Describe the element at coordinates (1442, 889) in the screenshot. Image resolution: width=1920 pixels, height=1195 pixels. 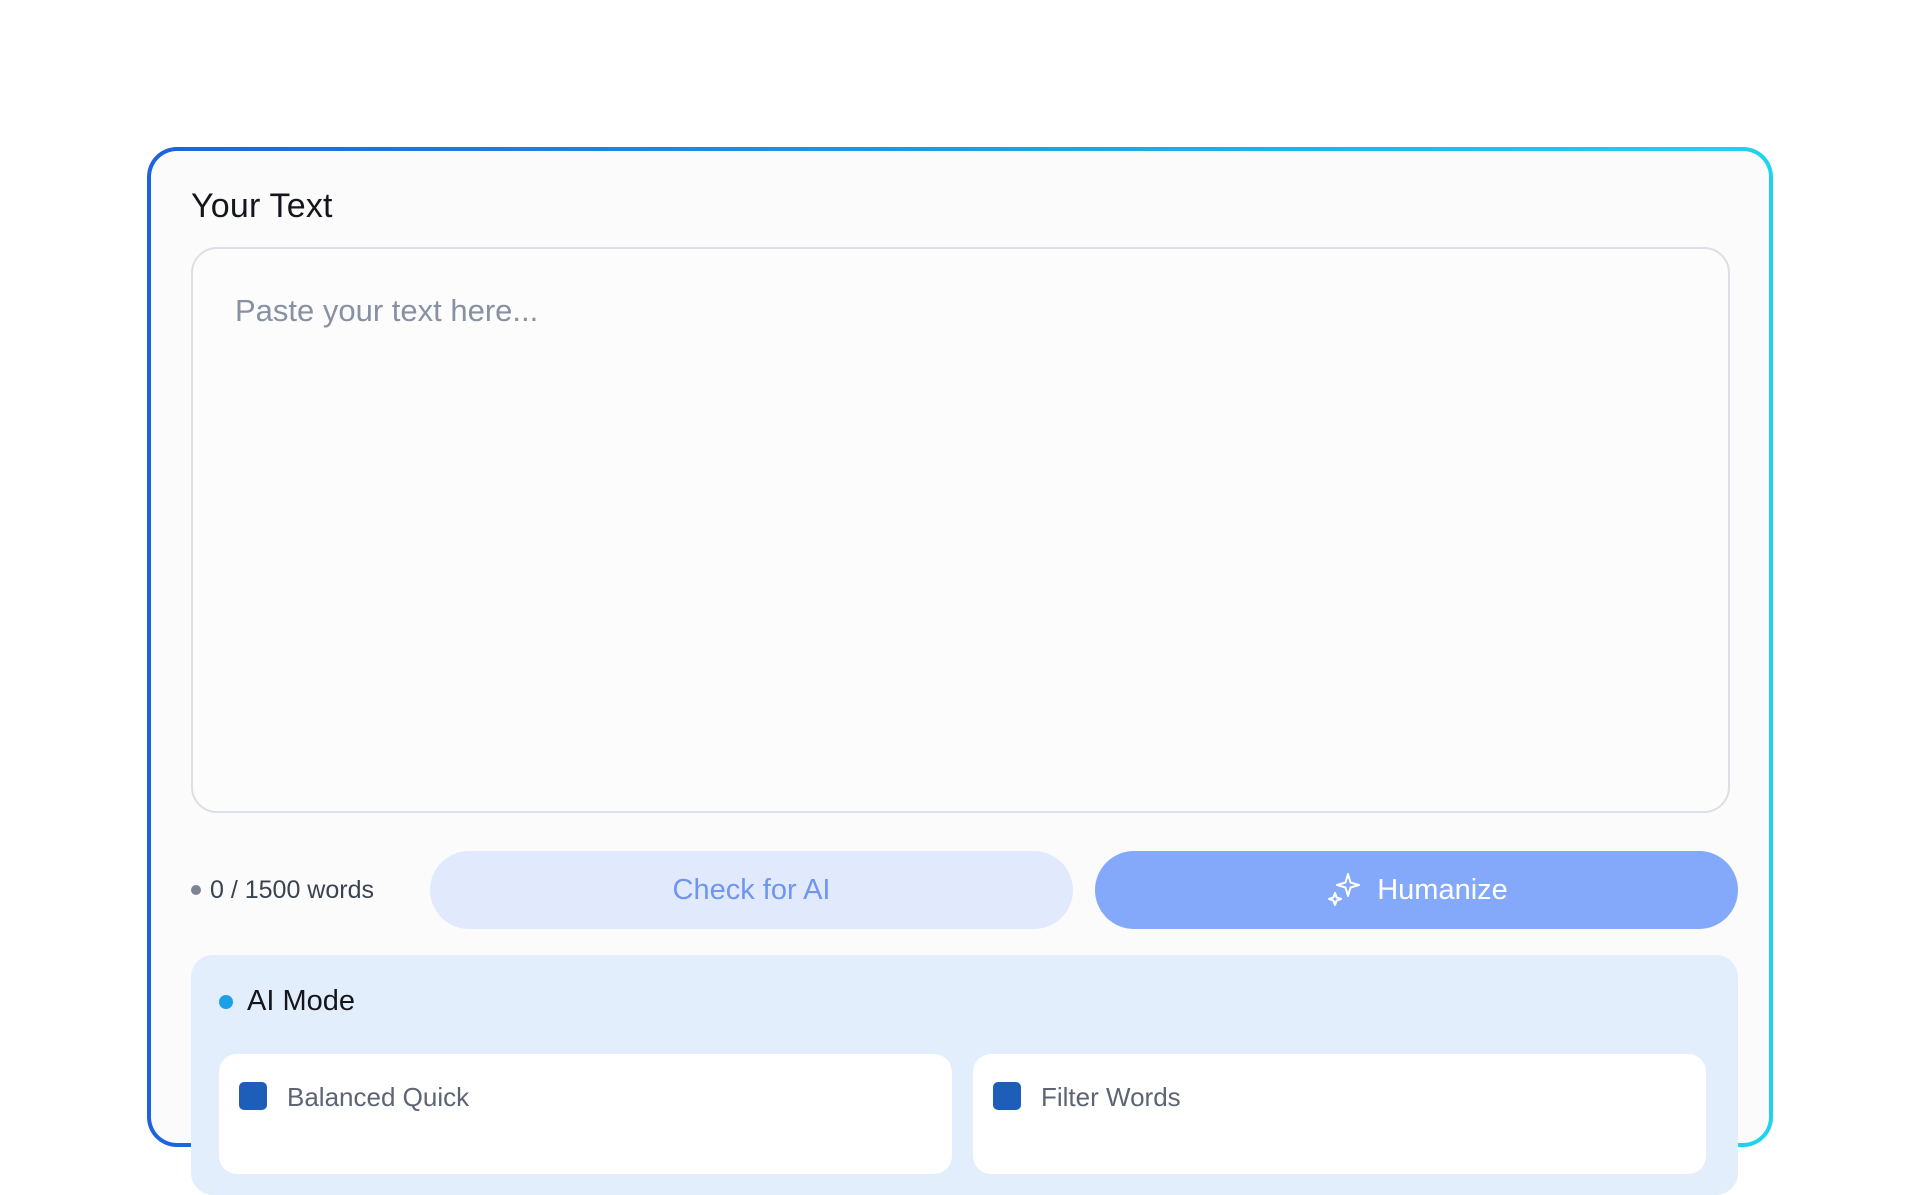
I see `humanize-label: Humanize` at that location.